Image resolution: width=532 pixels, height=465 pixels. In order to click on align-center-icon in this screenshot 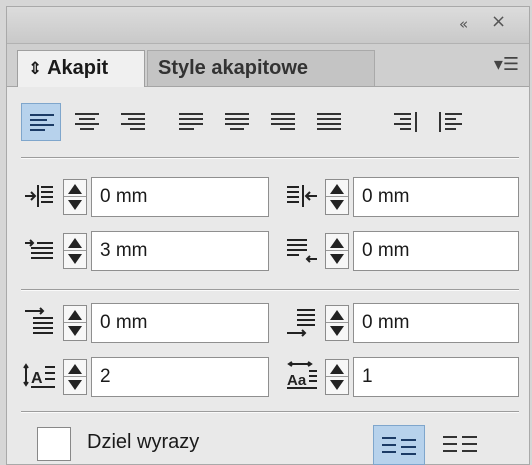, I will do `click(87, 121)`.